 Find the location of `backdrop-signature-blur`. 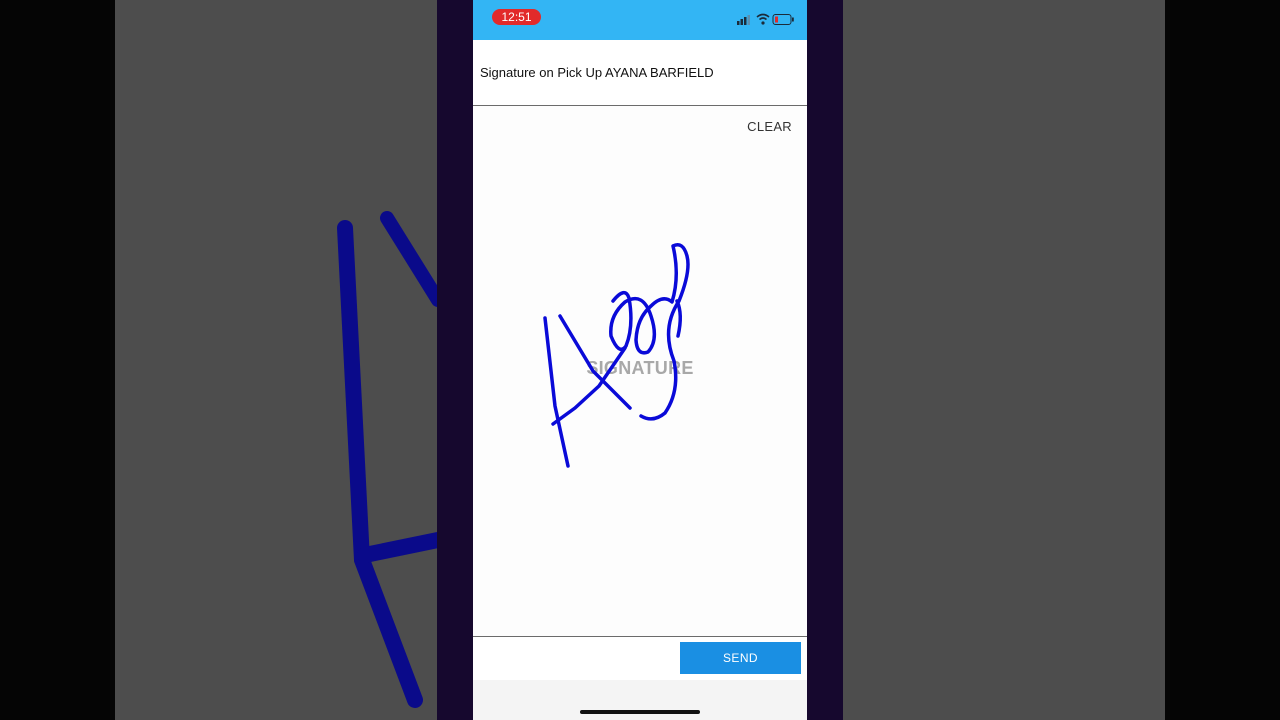

backdrop-signature-blur is located at coordinates (387, 459).